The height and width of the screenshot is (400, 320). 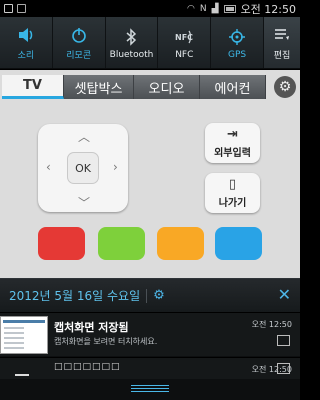 I want to click on quick-toggle-gps: GPS, so click(x=237, y=42).